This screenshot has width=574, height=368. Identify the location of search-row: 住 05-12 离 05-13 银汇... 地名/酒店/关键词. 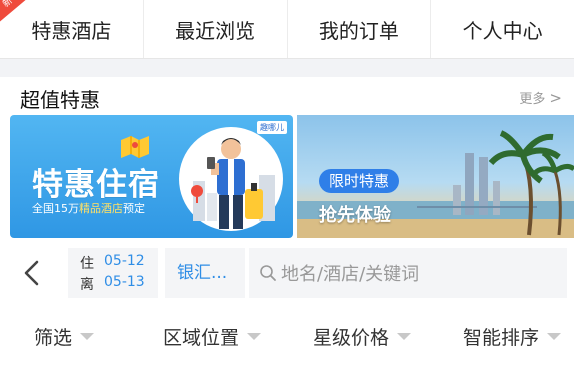
(287, 273).